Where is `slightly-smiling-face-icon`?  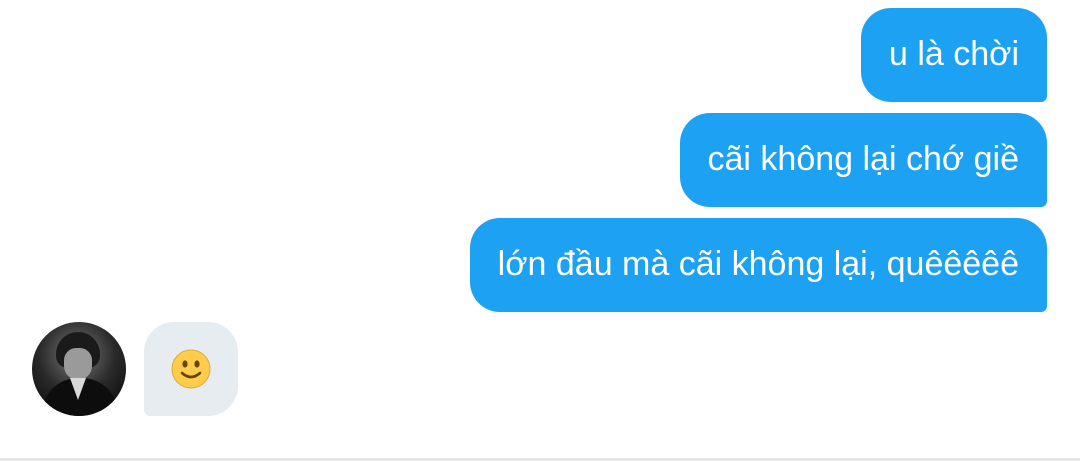
slightly-smiling-face-icon is located at coordinates (191, 369).